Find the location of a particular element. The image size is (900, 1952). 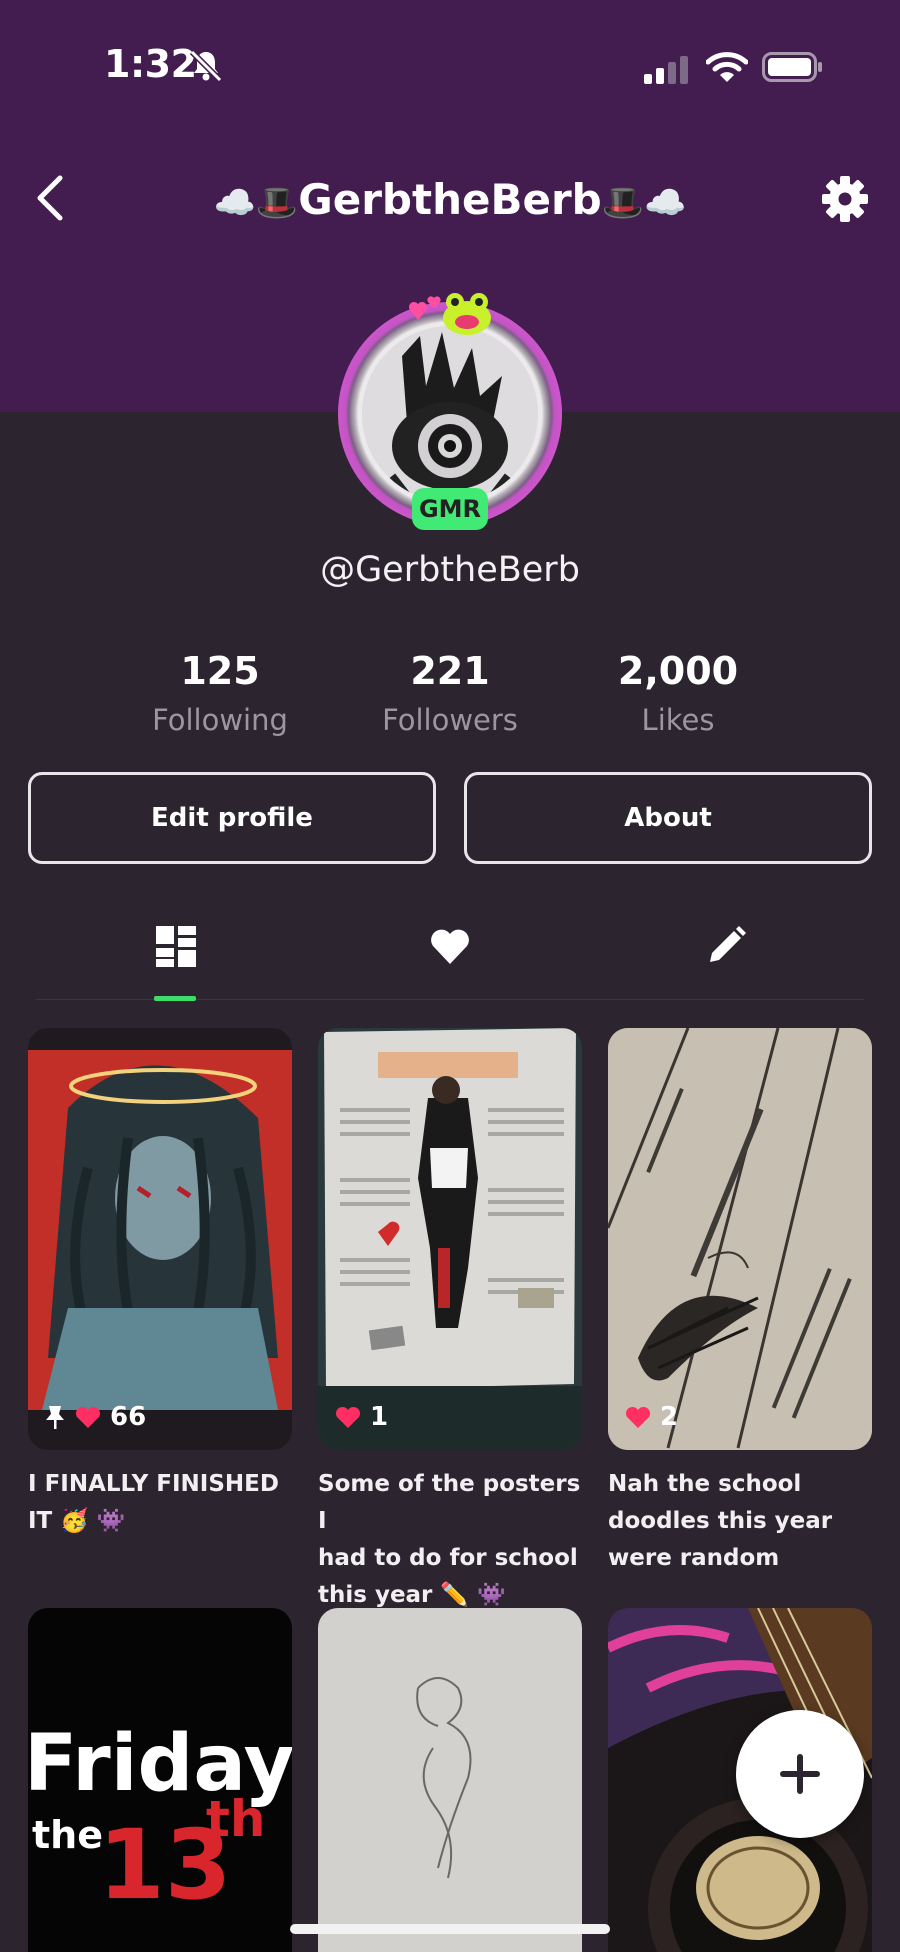

tab-drafts-pencil-icon is located at coordinates (726, 946).